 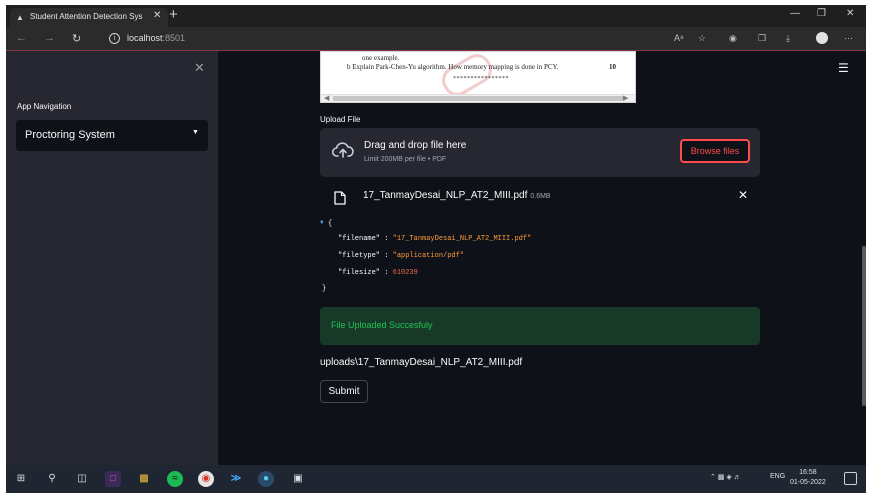 I want to click on edge-icon: ●, so click(x=266, y=479).